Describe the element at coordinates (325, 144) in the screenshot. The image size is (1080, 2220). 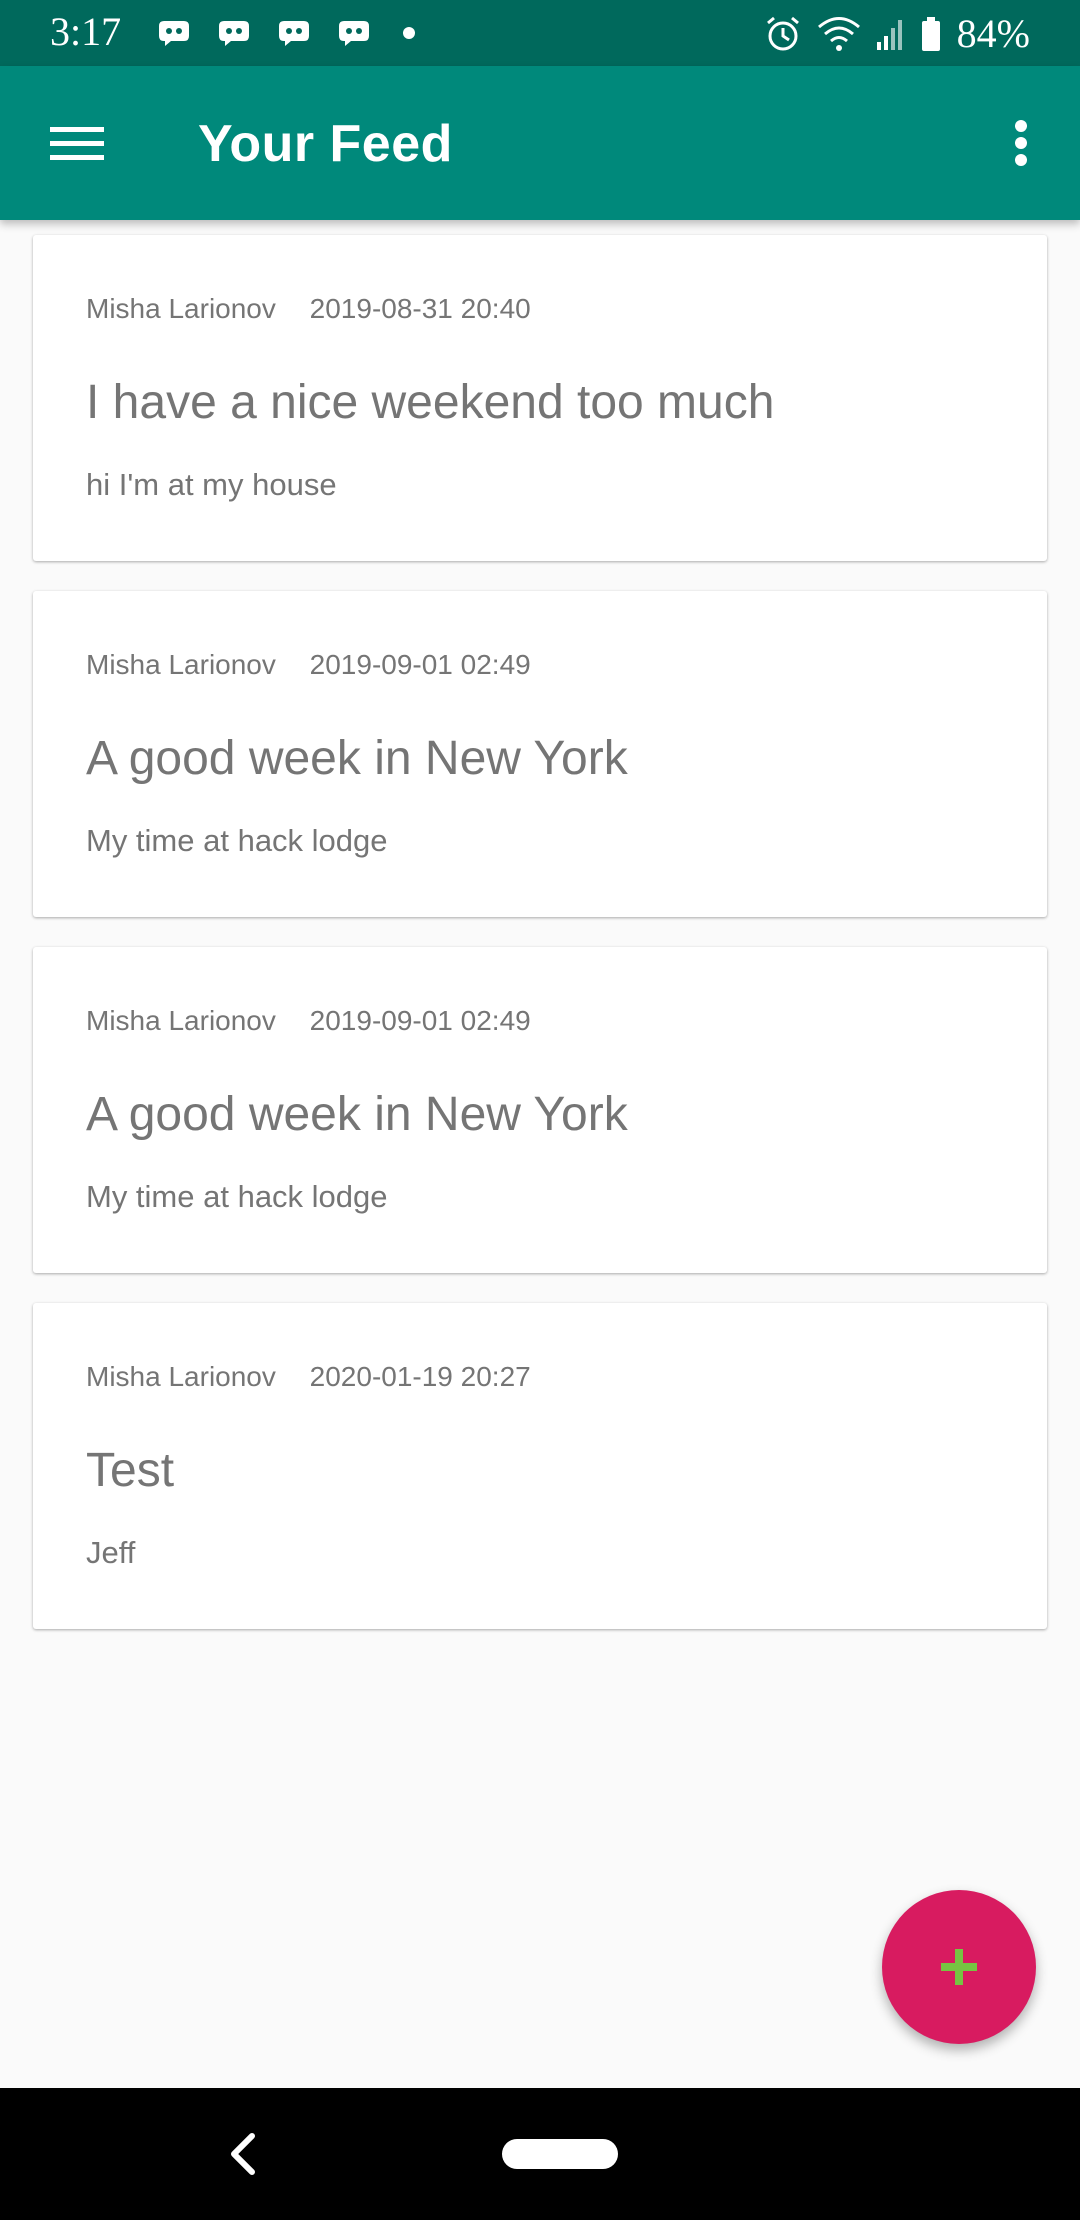
I see `page-title: Your Feed` at that location.